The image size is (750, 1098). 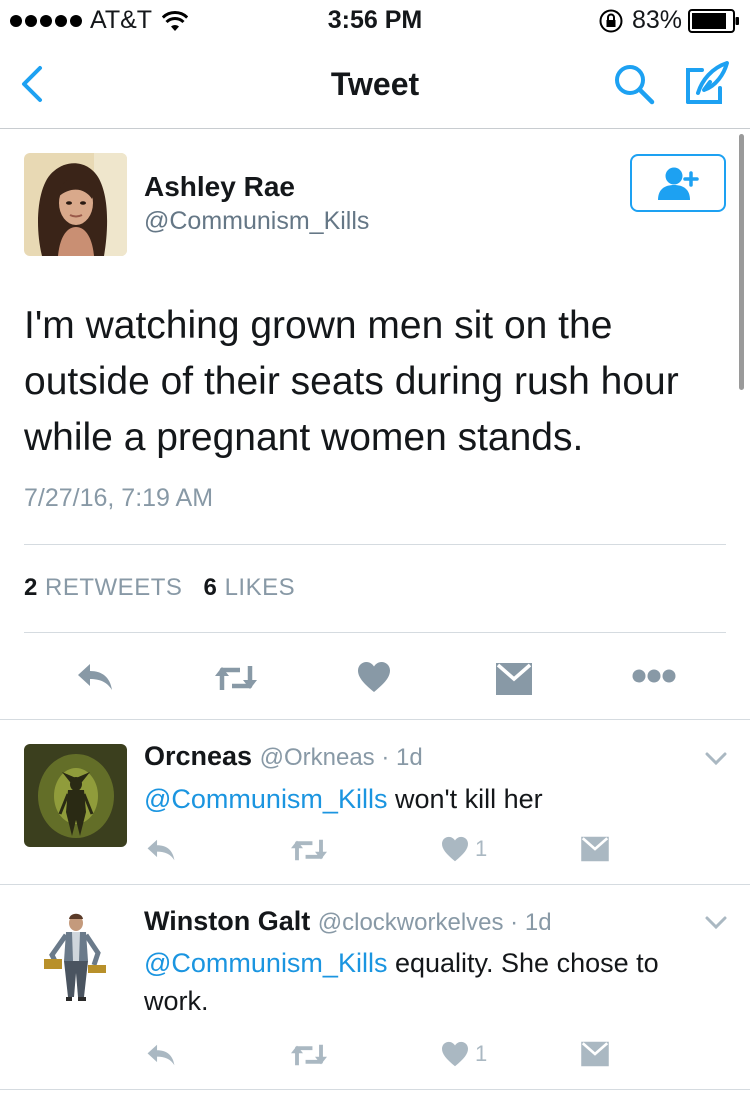 I want to click on reply-body: won't kill her, so click(x=468, y=799).